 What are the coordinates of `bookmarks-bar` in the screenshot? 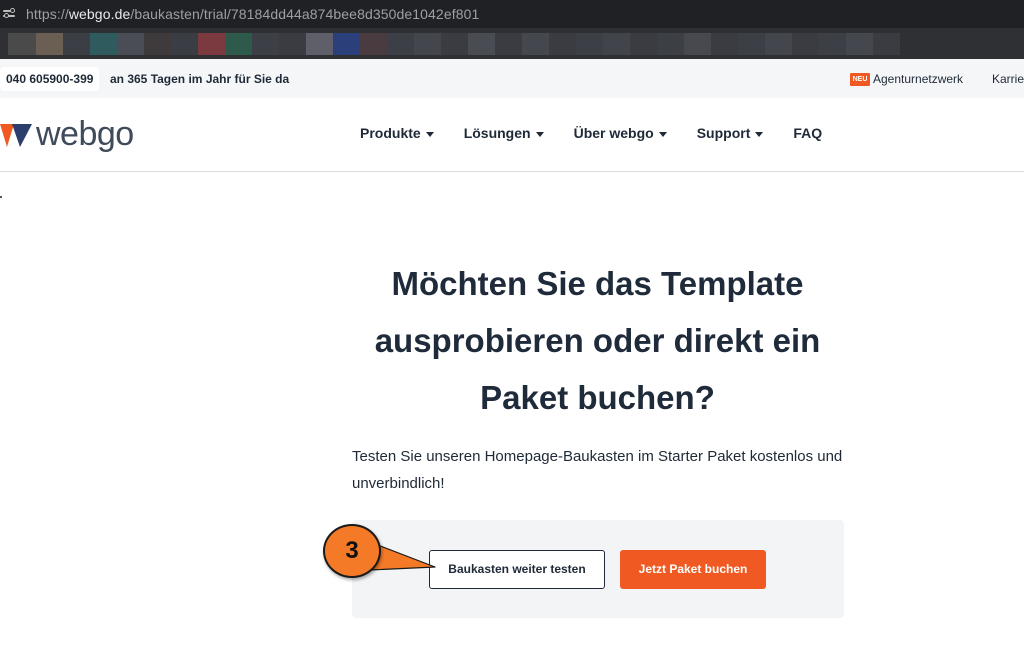 It's located at (512, 43).